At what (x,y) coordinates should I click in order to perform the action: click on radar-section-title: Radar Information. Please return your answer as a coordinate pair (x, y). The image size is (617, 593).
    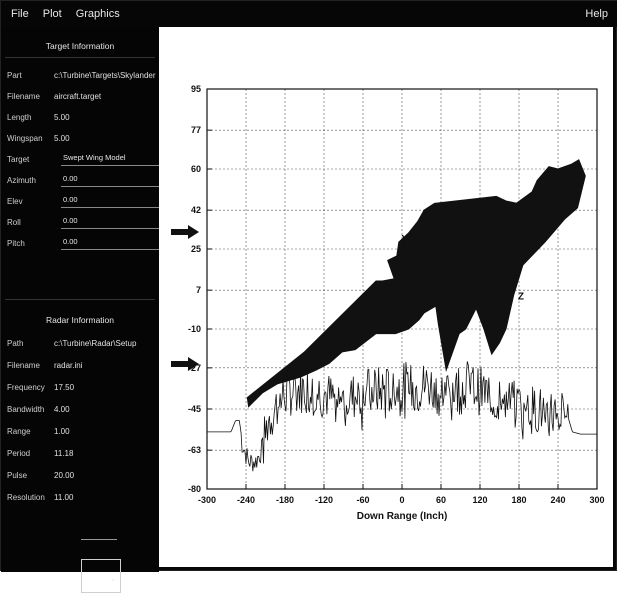
    Looking at the image, I should click on (80, 320).